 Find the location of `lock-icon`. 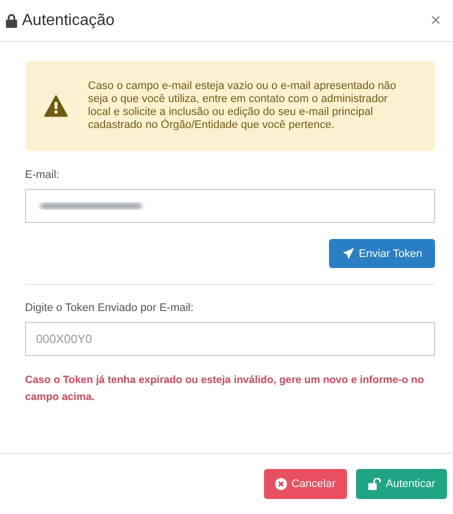

lock-icon is located at coordinates (11, 20).